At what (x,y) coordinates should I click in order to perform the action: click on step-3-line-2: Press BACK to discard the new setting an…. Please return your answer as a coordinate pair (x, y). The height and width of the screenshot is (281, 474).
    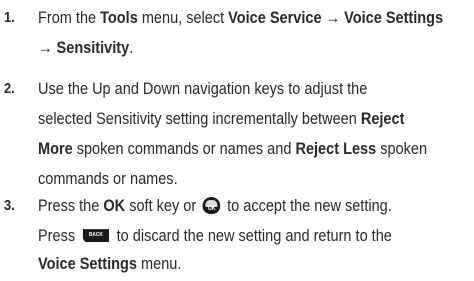
    Looking at the image, I should click on (215, 236).